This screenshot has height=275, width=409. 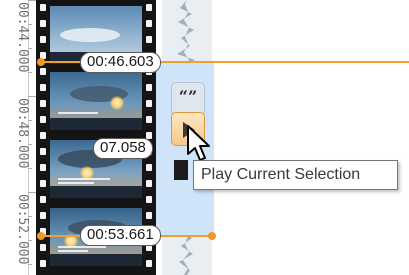 What do you see at coordinates (90, 35) in the screenshot?
I see `frame-cloud` at bounding box center [90, 35].